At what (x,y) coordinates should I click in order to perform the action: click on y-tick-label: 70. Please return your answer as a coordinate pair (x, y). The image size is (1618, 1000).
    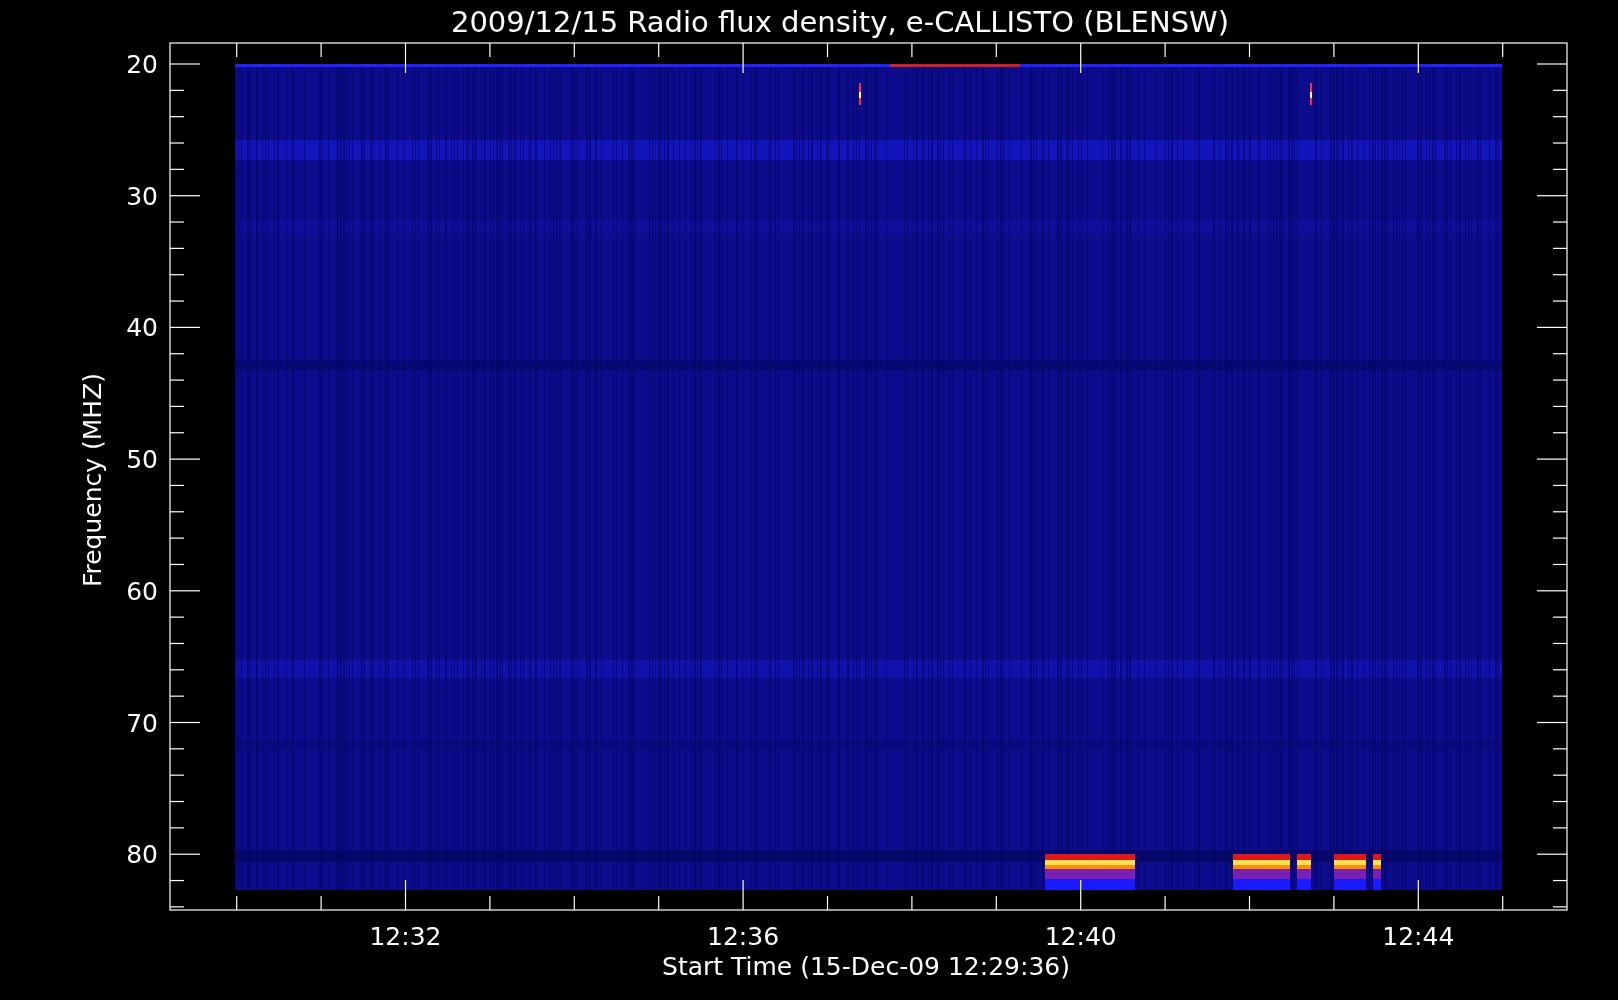
    Looking at the image, I should click on (142, 723).